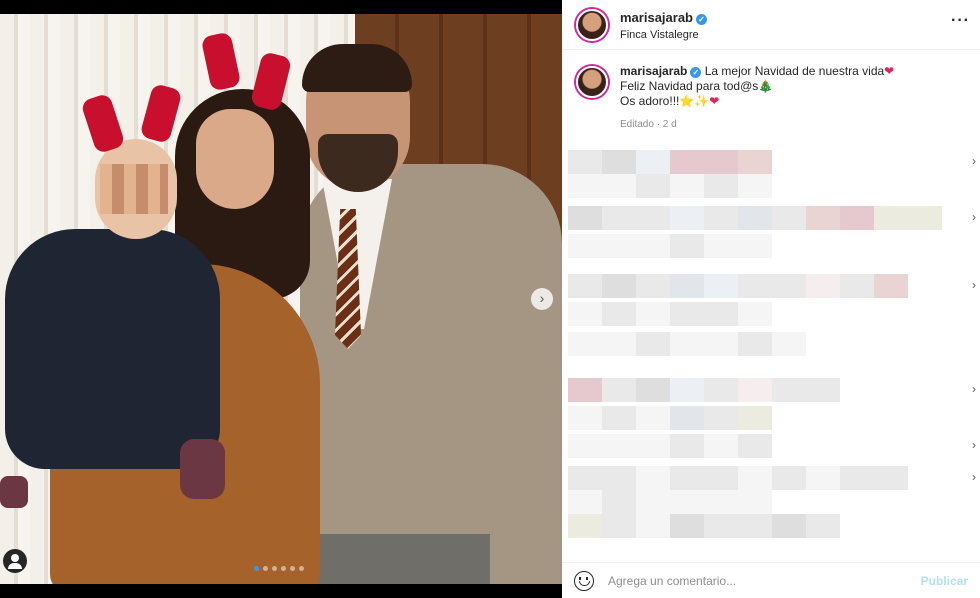 This screenshot has width=980, height=598. What do you see at coordinates (944, 581) in the screenshot?
I see `publish-button: Publicar` at bounding box center [944, 581].